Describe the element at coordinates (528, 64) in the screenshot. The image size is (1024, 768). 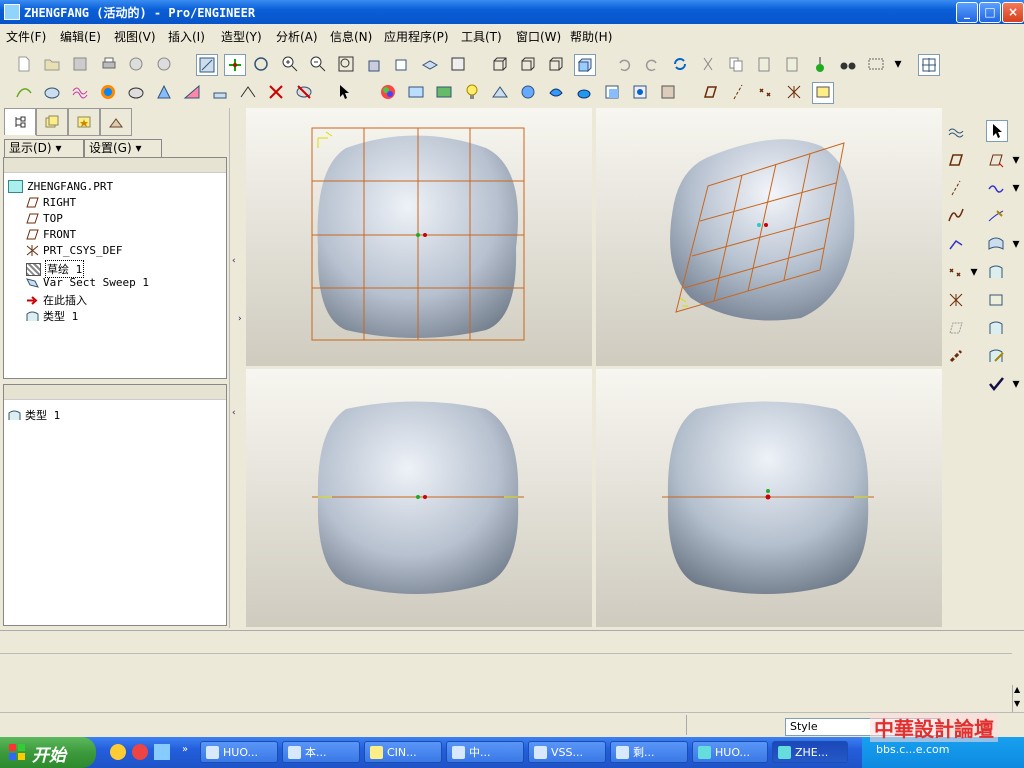
I see `hidden-line-icon` at that location.